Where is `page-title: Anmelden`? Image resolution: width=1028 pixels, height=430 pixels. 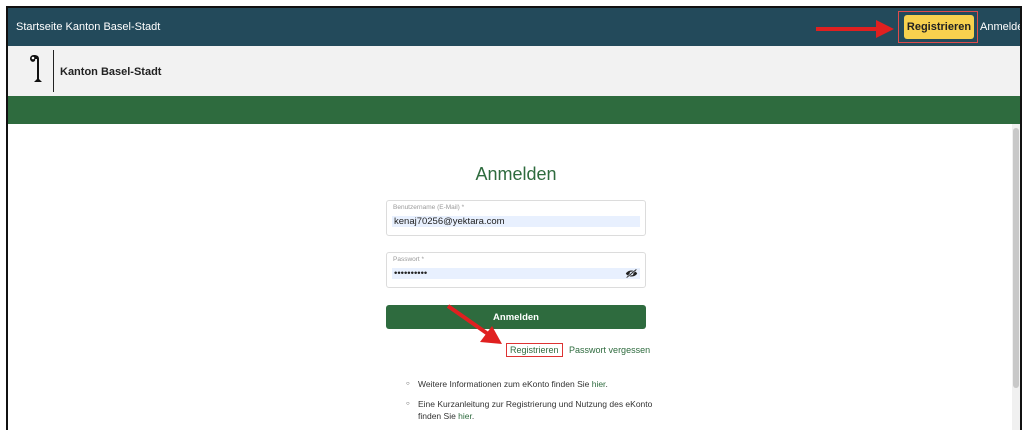 page-title: Anmelden is located at coordinates (516, 174).